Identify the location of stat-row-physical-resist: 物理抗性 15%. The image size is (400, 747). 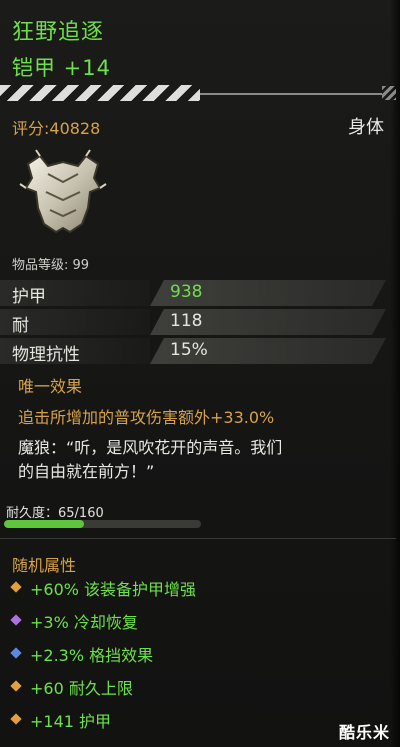
(195, 351).